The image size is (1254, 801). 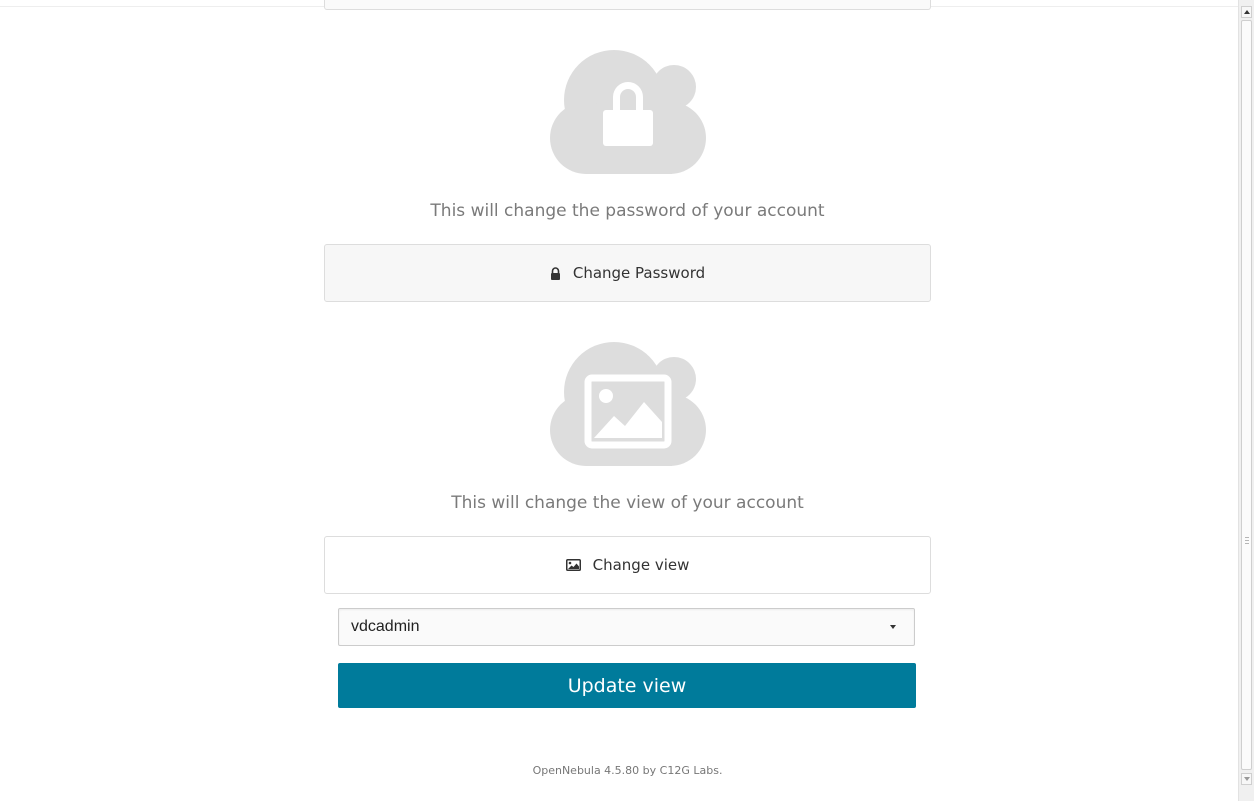 What do you see at coordinates (641, 565) in the screenshot?
I see `change-view-label: Change view` at bounding box center [641, 565].